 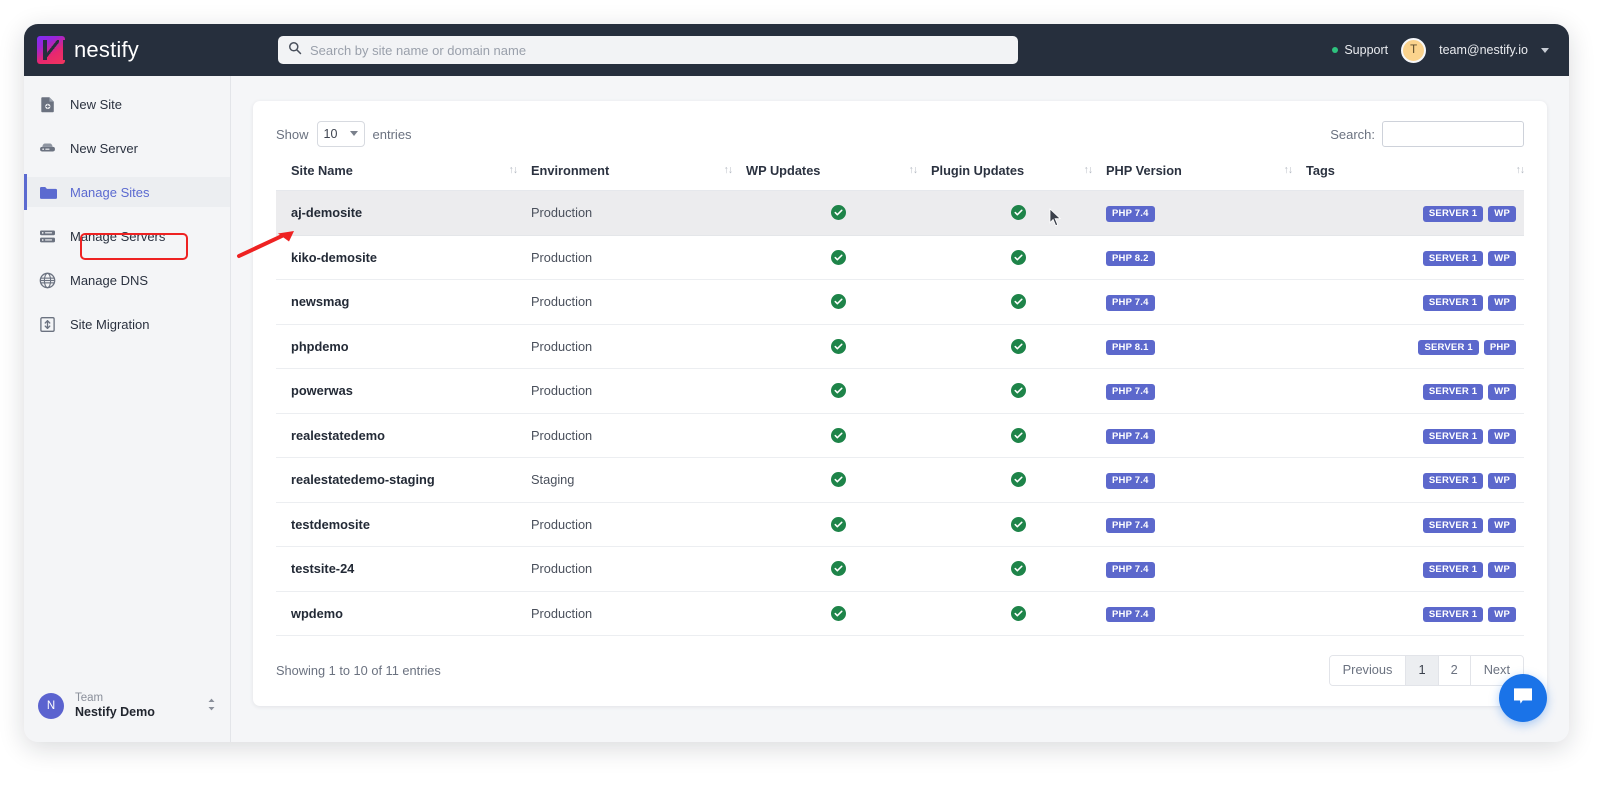 I want to click on table-search-input, so click(x=1453, y=134).